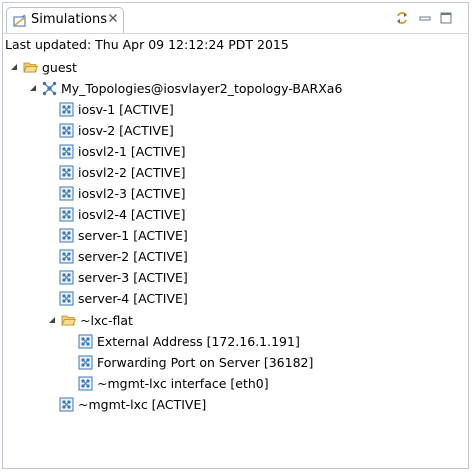 This screenshot has height=473, width=474. What do you see at coordinates (133, 298) in the screenshot?
I see `tree-item-label: server-4 [ACTIVE]` at bounding box center [133, 298].